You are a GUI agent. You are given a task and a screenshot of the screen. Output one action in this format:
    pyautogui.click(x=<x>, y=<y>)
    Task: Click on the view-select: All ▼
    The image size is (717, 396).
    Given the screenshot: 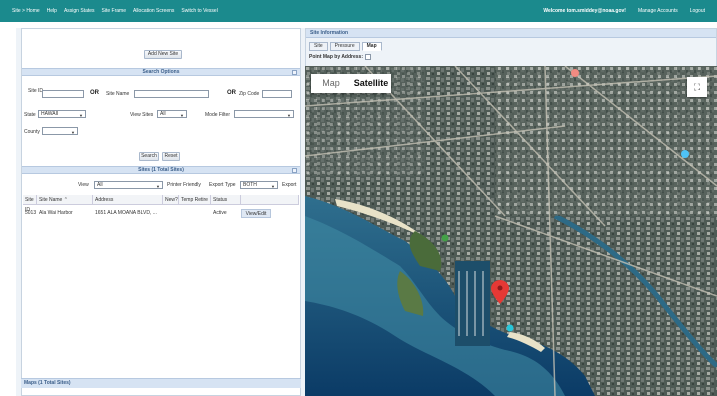 What is the action you would take?
    pyautogui.click(x=128, y=185)
    